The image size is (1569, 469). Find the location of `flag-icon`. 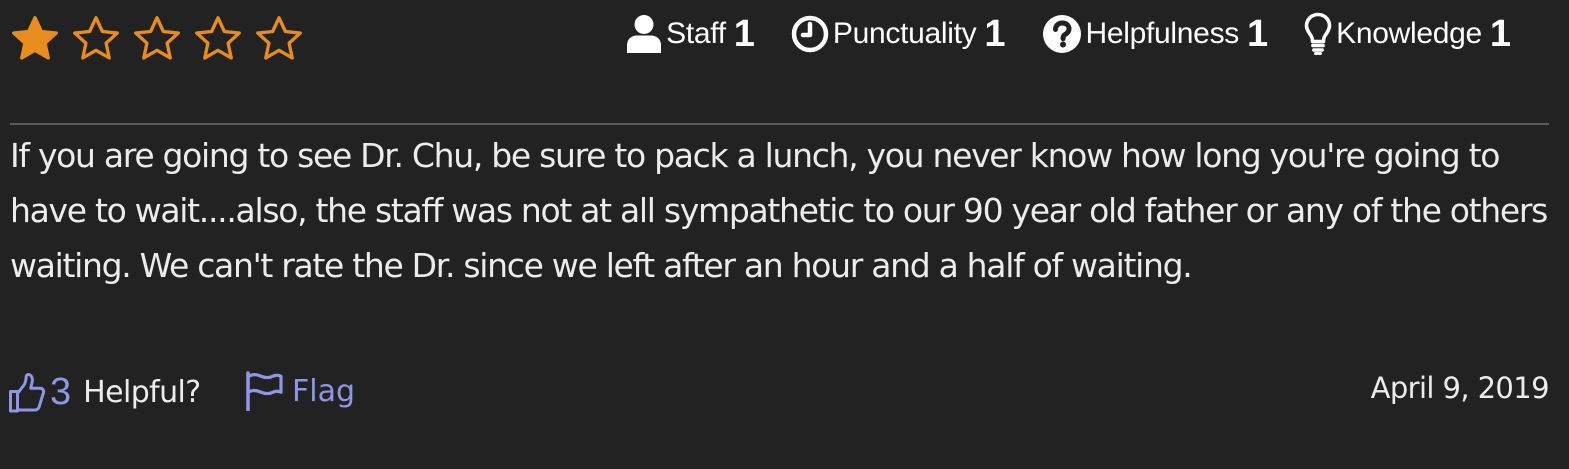

flag-icon is located at coordinates (265, 391).